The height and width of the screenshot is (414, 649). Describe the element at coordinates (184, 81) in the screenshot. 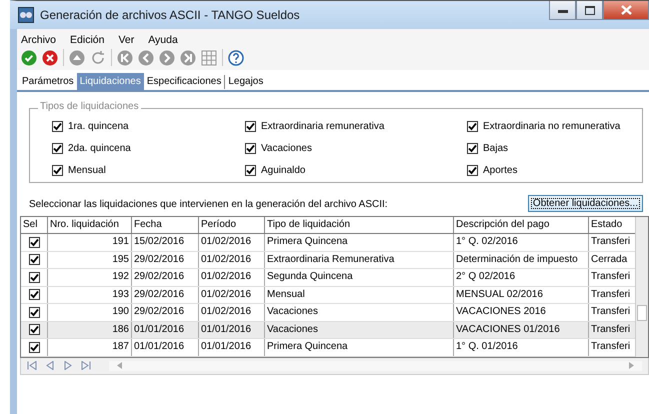

I see `tab: Especificaciones` at that location.